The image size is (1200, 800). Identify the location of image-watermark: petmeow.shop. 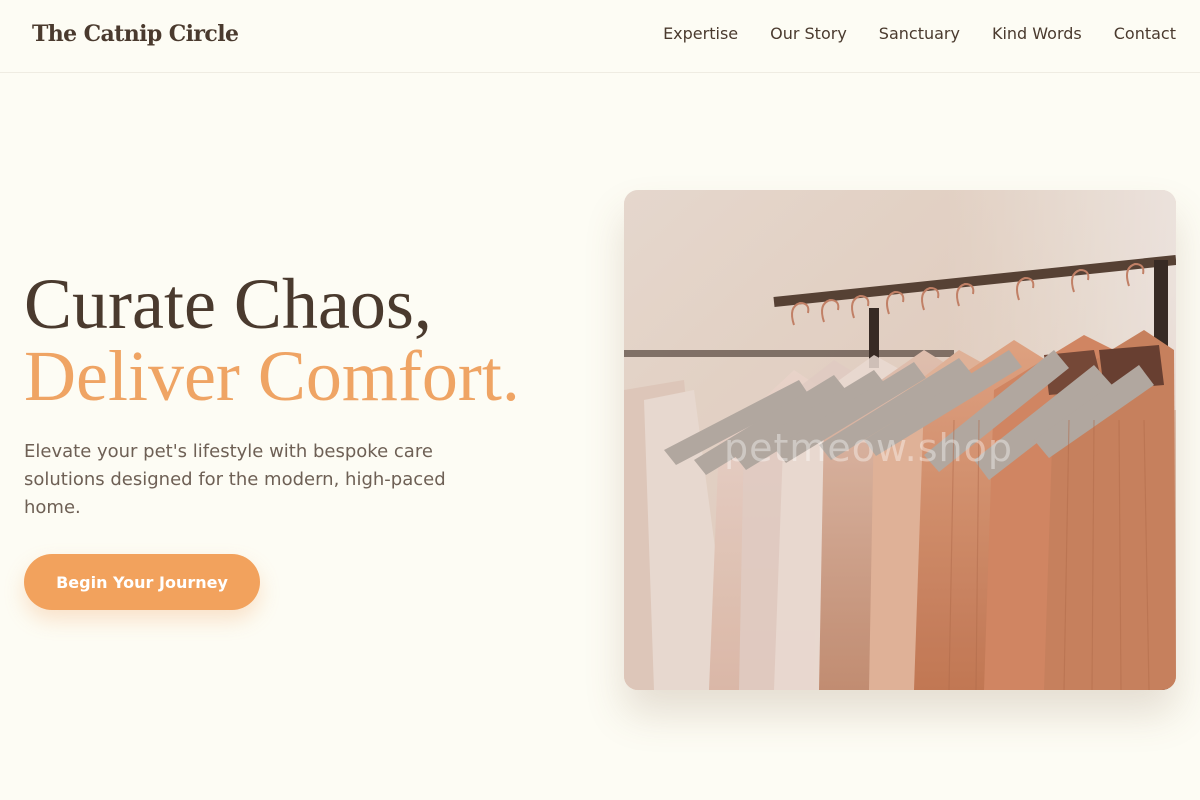
(868, 448).